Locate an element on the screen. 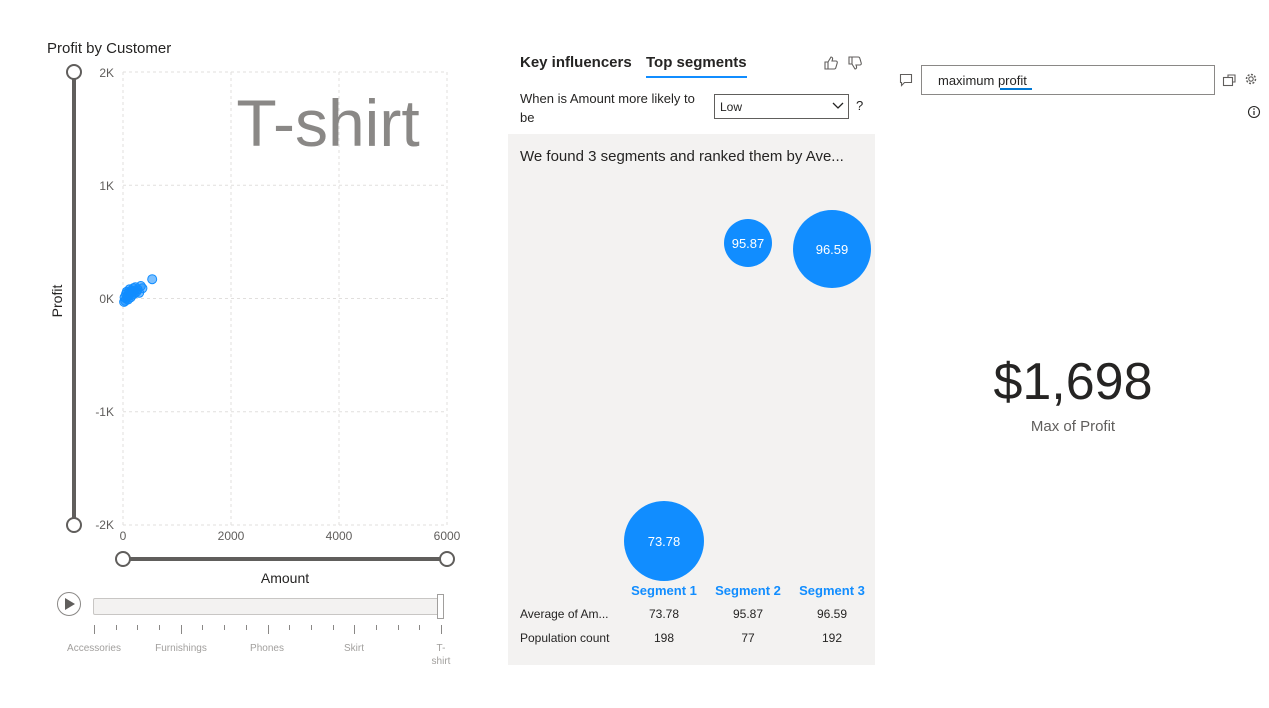  play-button is located at coordinates (69, 604).